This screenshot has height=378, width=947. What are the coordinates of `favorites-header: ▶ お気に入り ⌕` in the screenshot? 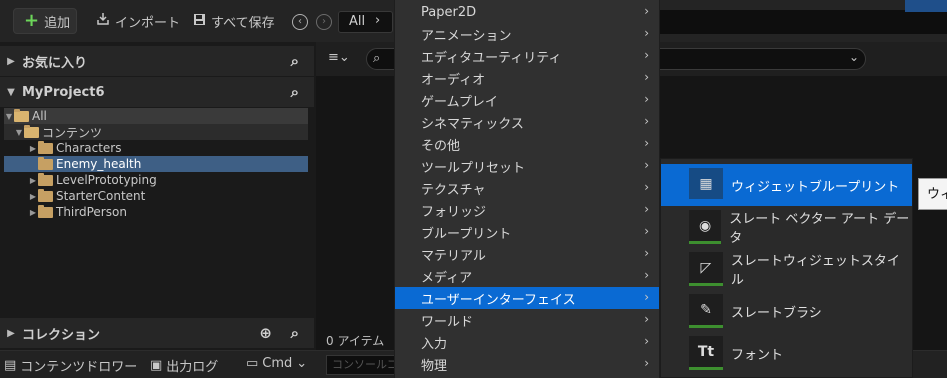 It's located at (157, 61).